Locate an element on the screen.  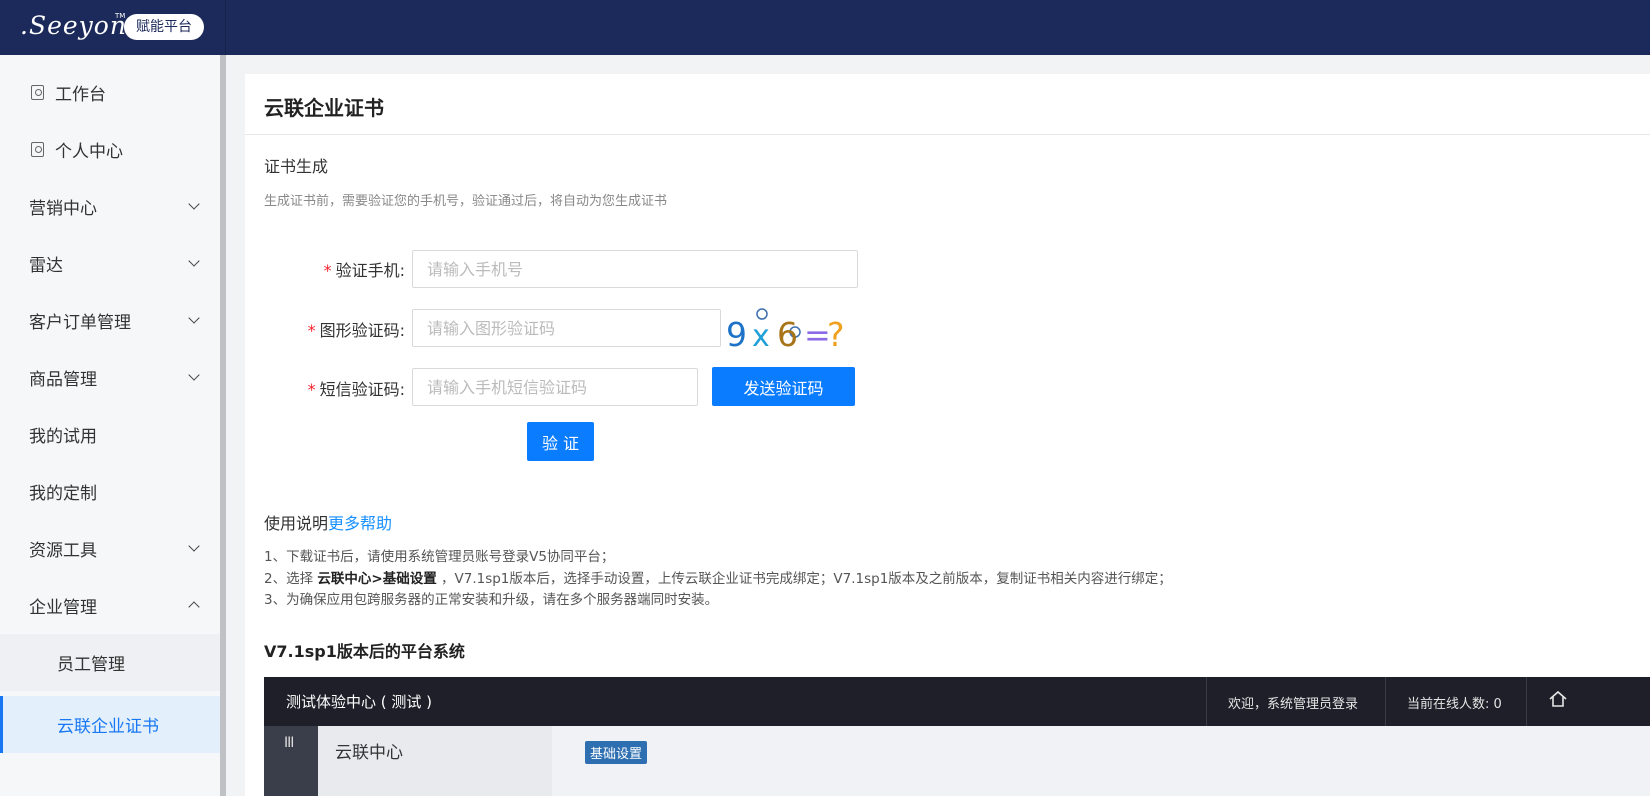
captcha-label-text: 图形验证码: is located at coordinates (362, 330).